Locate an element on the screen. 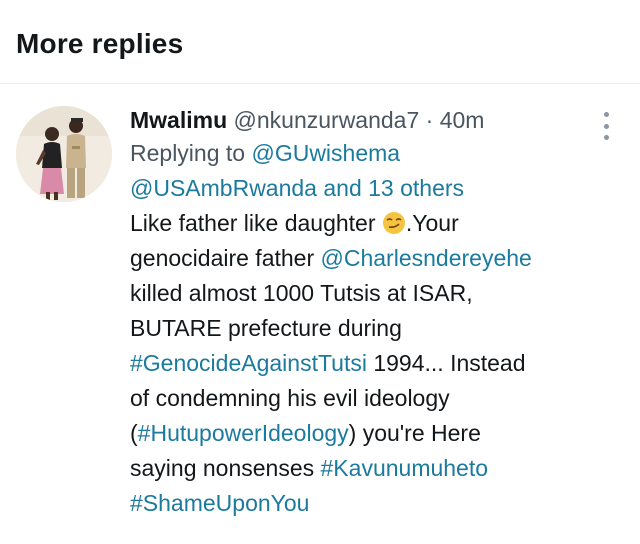 This screenshot has width=640, height=544. tweet-text-segment: ( is located at coordinates (134, 433).